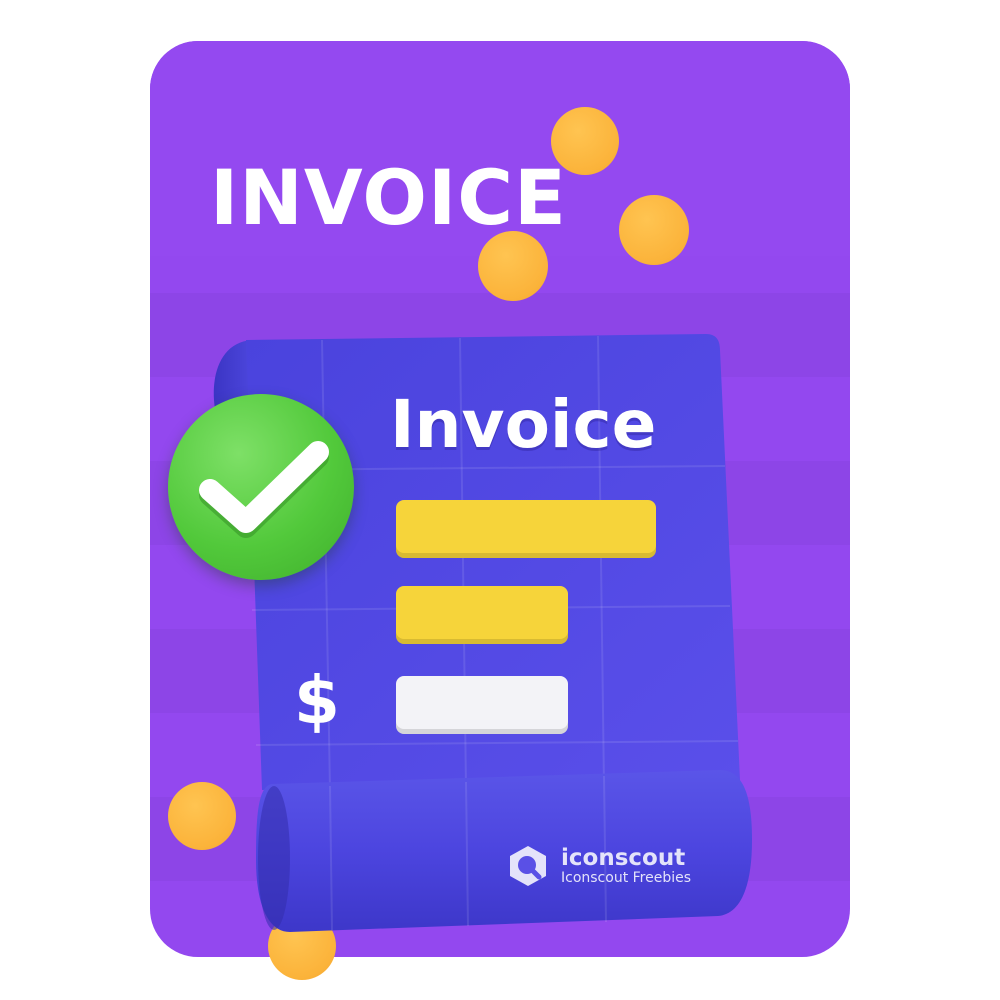 This screenshot has width=1000, height=1000. Describe the element at coordinates (623, 857) in the screenshot. I see `watermark-brand: iconscout` at that location.